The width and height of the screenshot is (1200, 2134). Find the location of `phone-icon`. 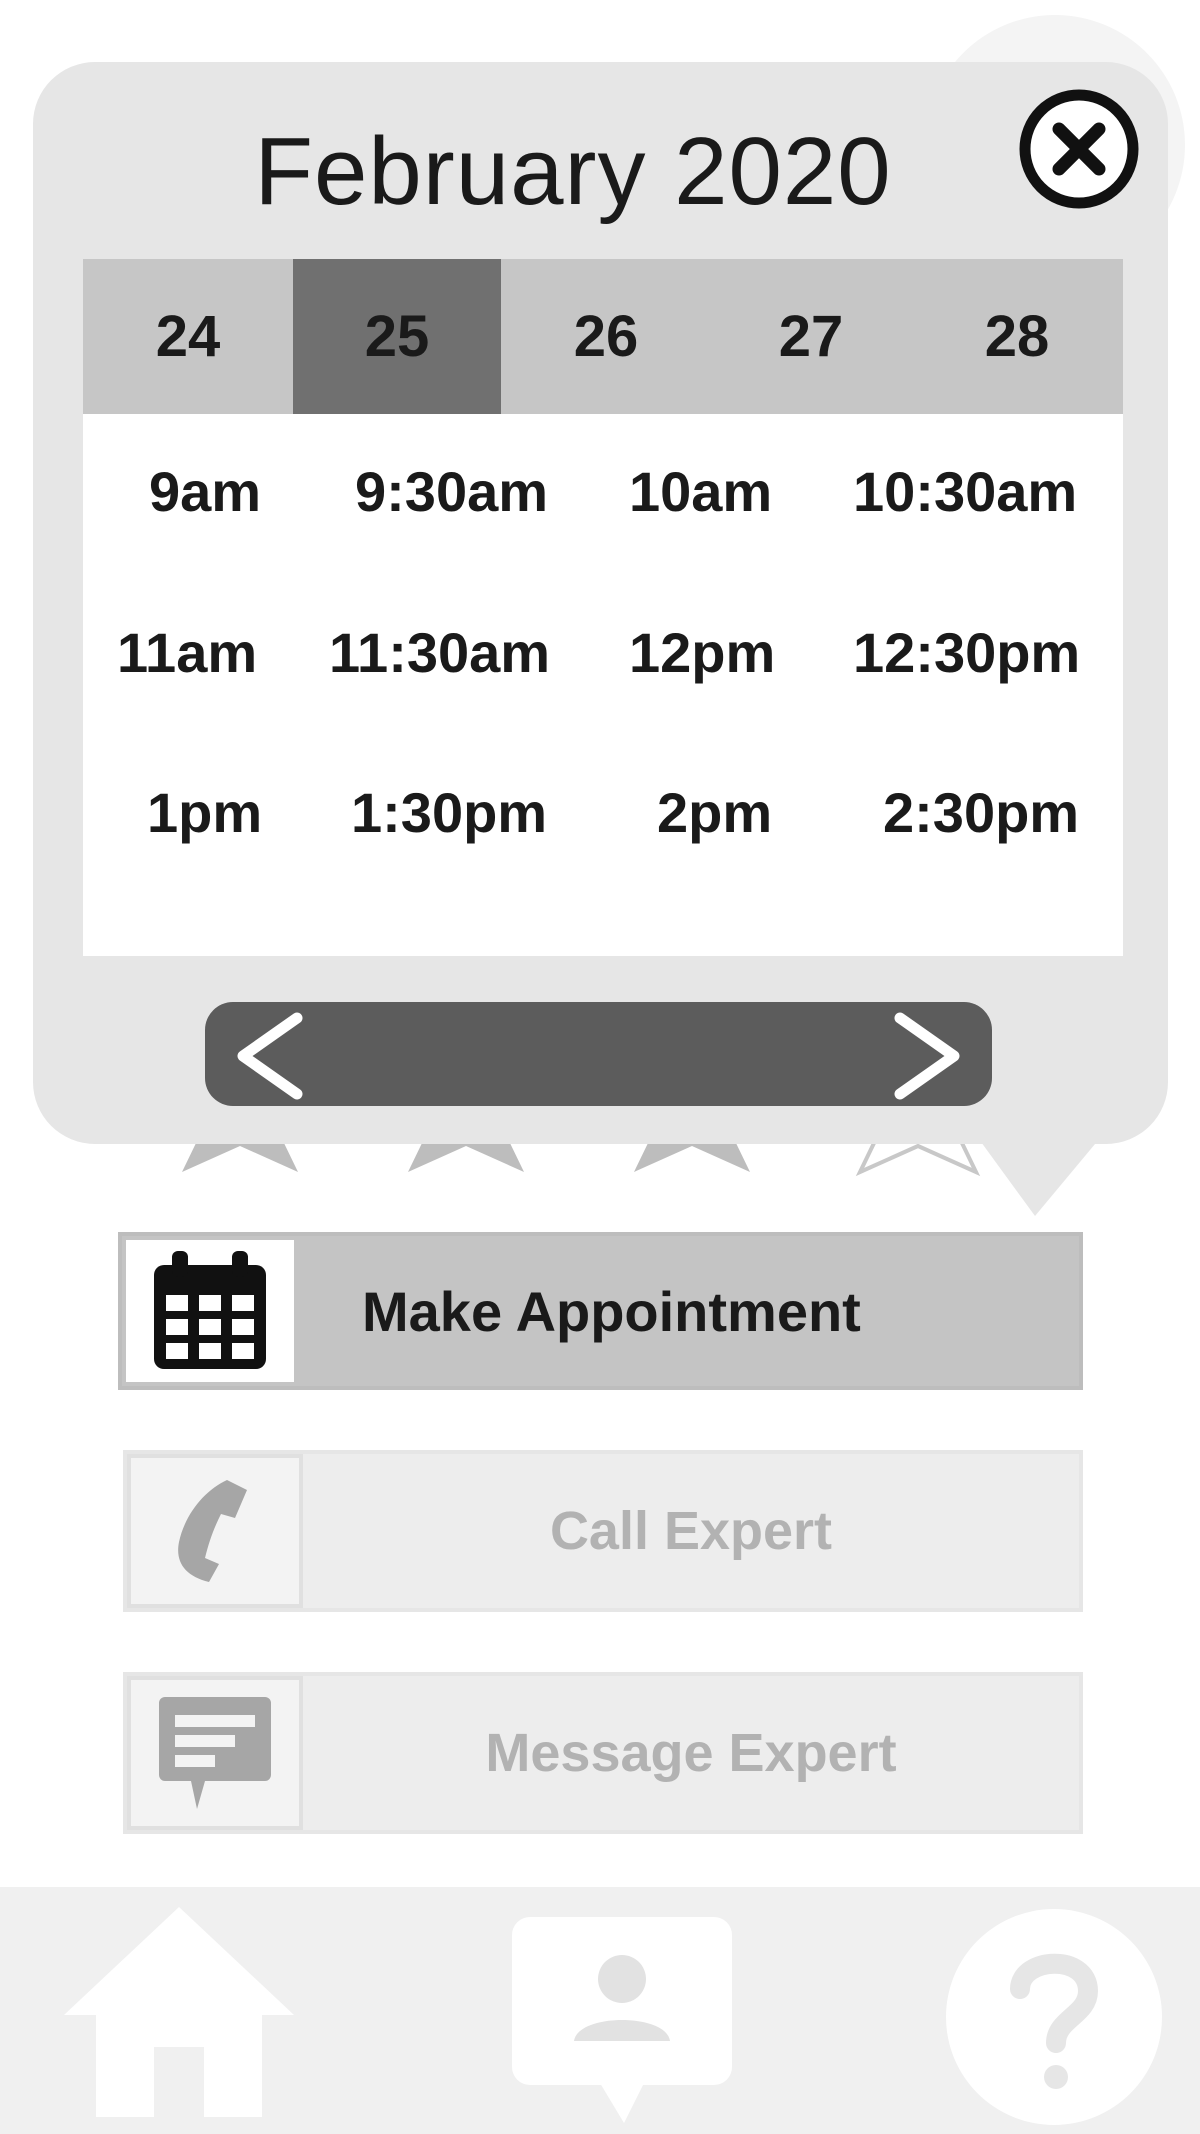

phone-icon is located at coordinates (212, 1531).